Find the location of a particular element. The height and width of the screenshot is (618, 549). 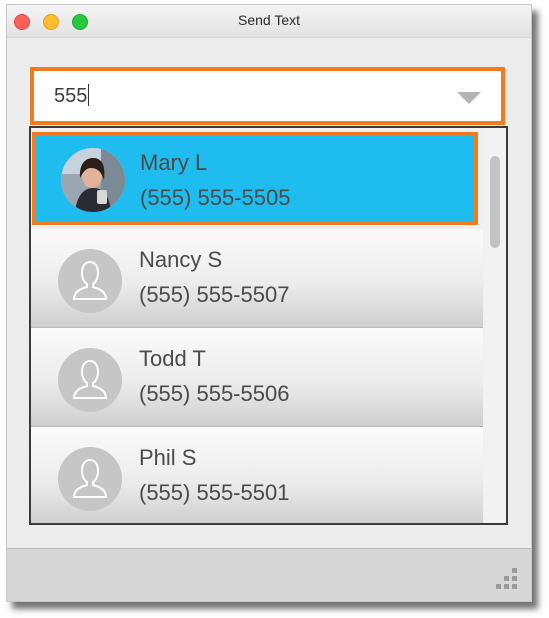

contact-search-combobox: 555 is located at coordinates (267, 96).